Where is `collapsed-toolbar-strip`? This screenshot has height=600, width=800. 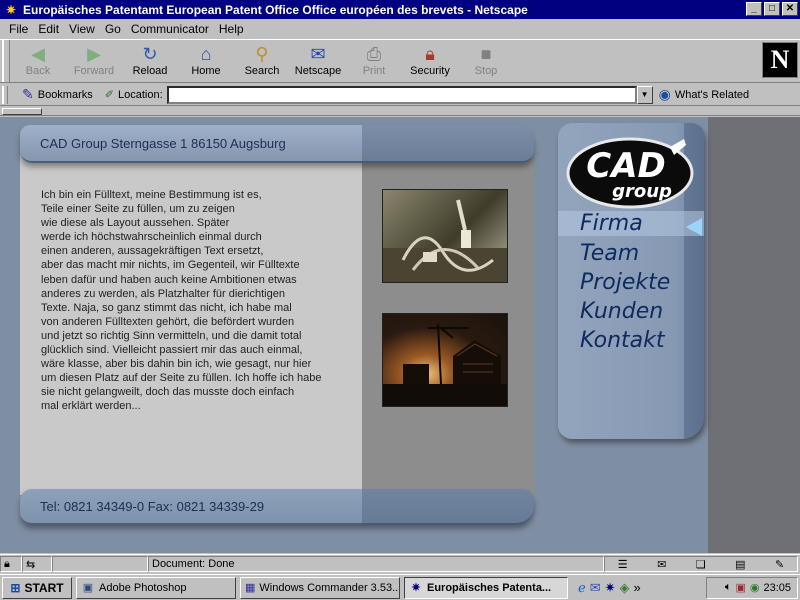 collapsed-toolbar-strip is located at coordinates (400, 111).